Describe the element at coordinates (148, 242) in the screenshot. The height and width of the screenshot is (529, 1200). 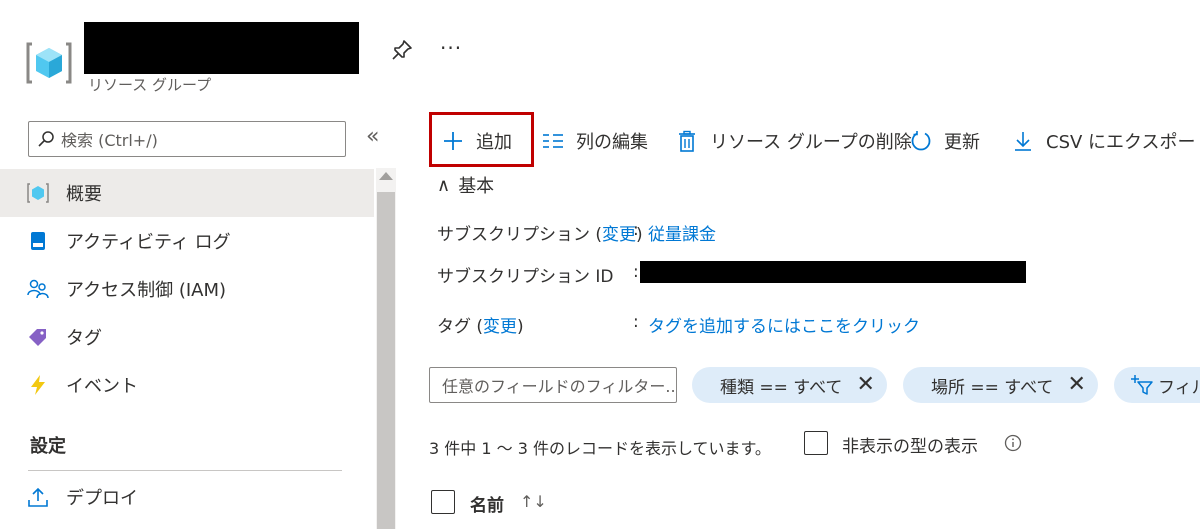
I see `sidebar-item-label: アクティビティ ログ` at that location.